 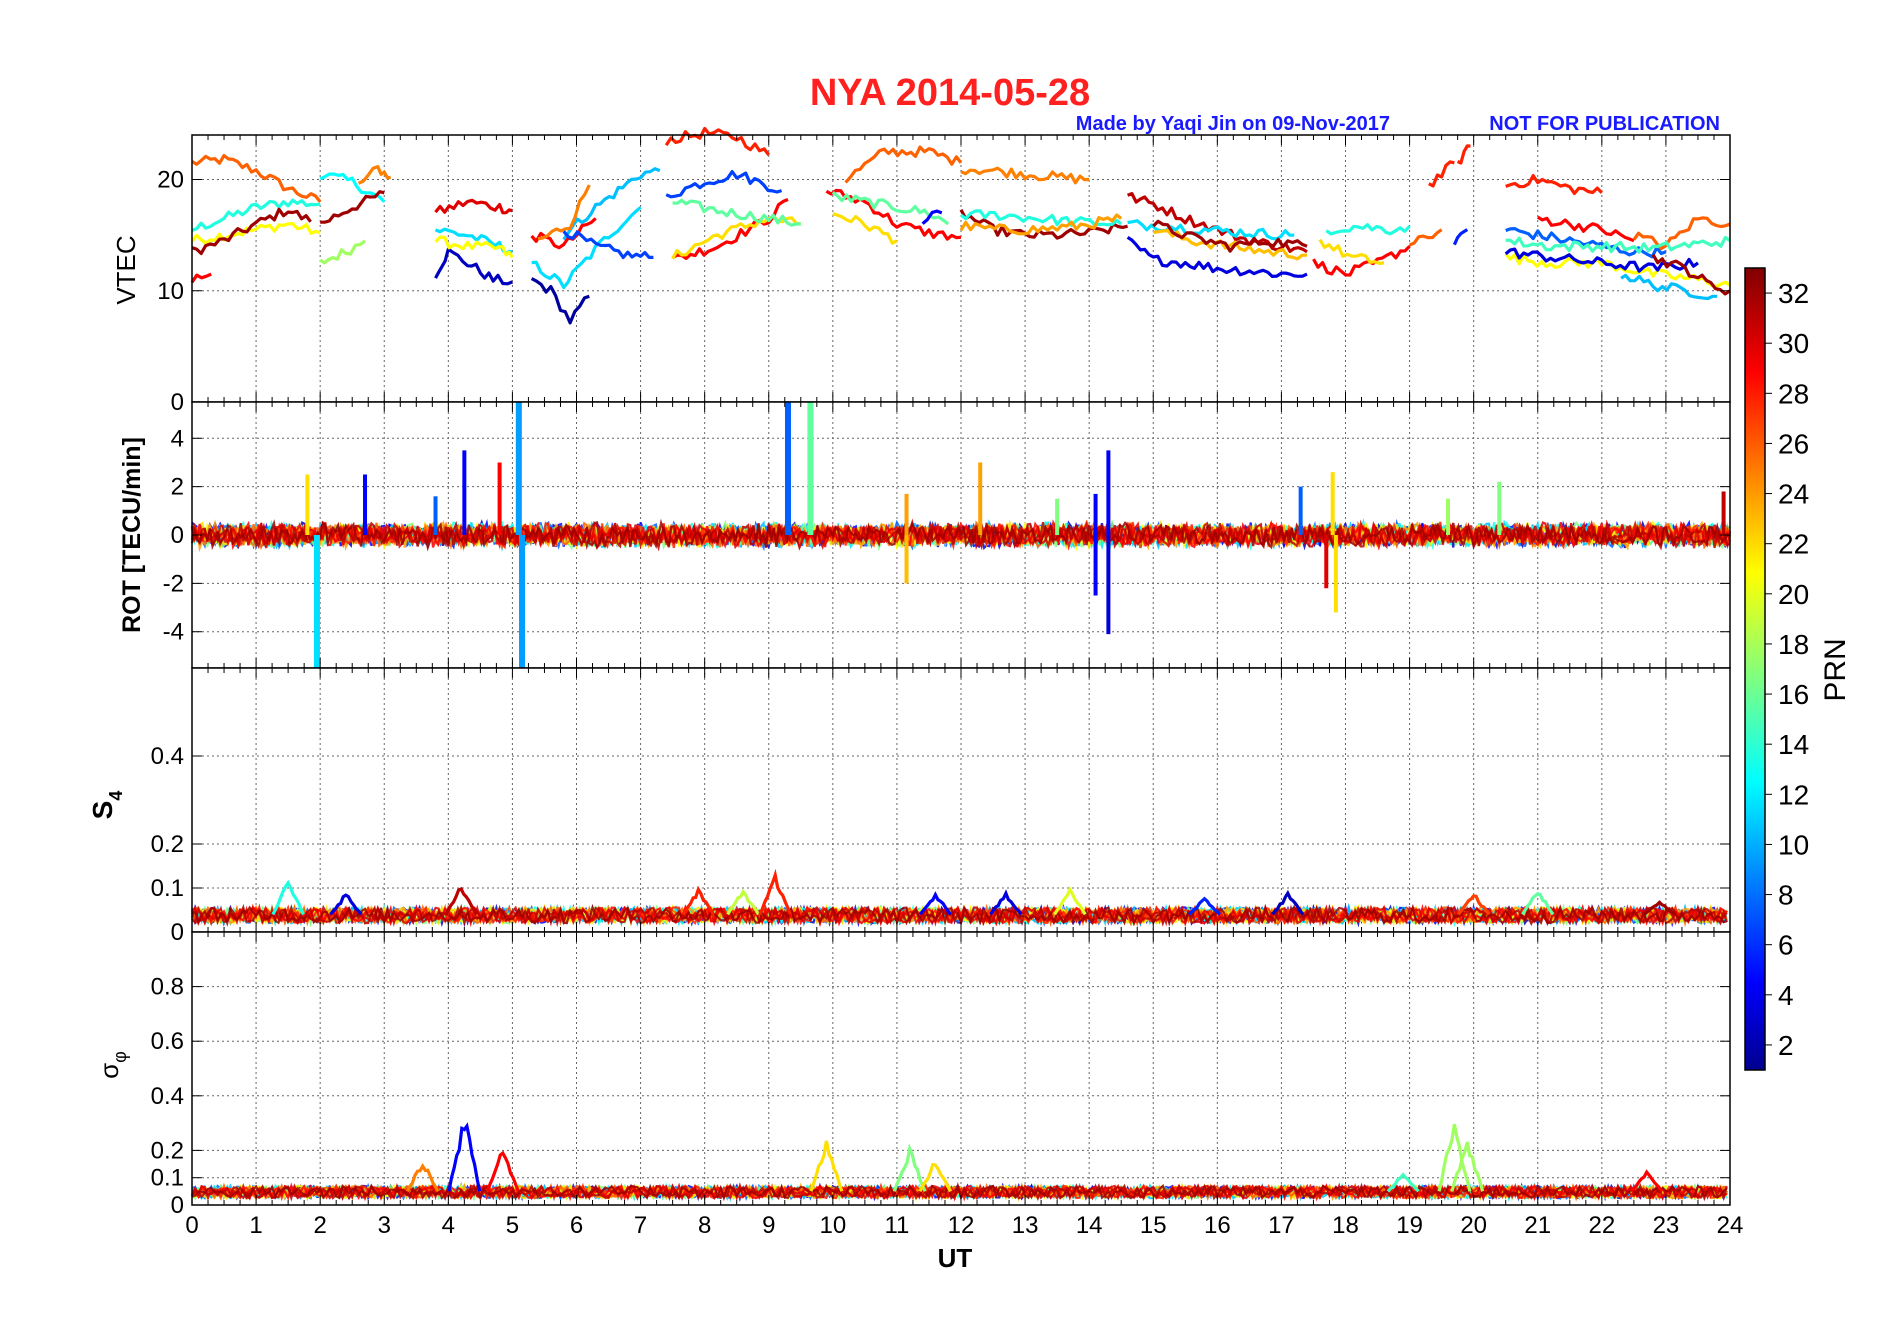 I want to click on rot-axis-label: ROT [TECU/min], so click(x=132, y=535).